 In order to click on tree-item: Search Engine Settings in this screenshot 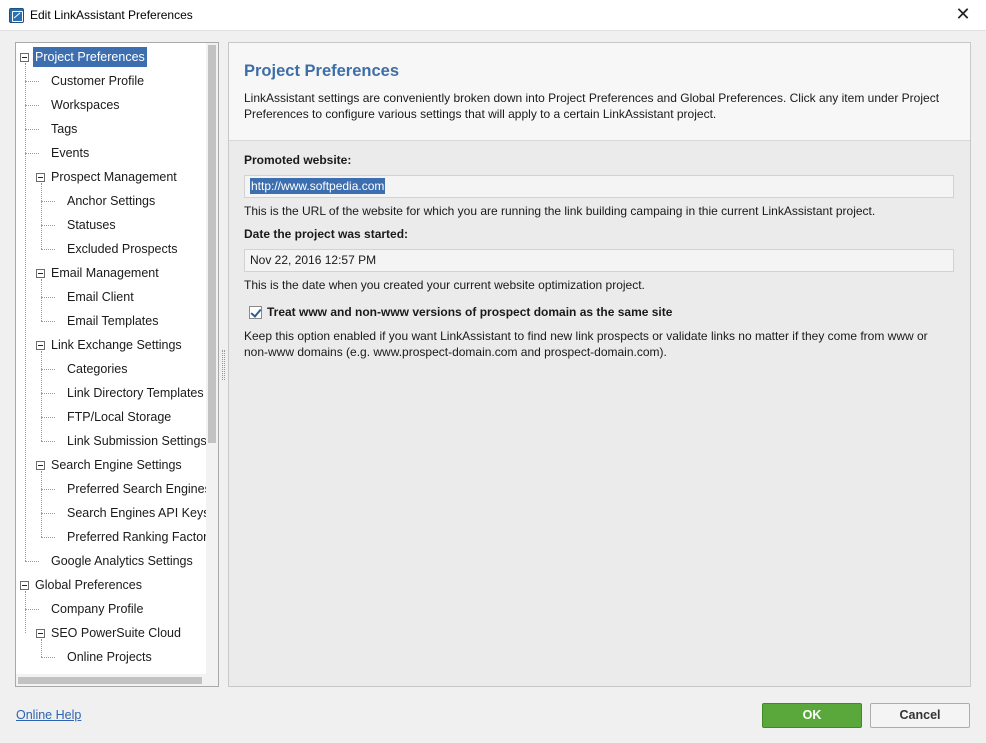, I will do `click(116, 465)`.